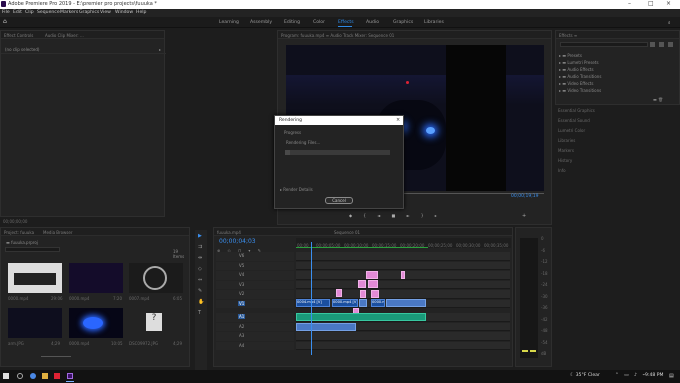  I want to click on clip-v5-a, so click(372, 275).